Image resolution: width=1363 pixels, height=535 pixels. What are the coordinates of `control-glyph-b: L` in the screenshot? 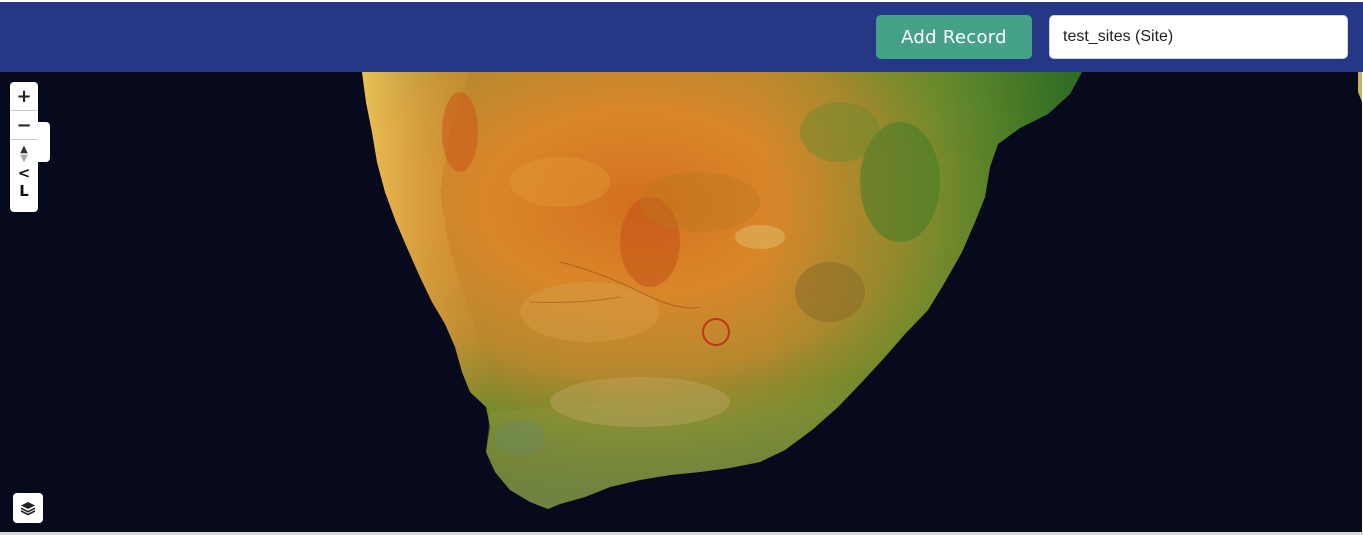 It's located at (24, 191).